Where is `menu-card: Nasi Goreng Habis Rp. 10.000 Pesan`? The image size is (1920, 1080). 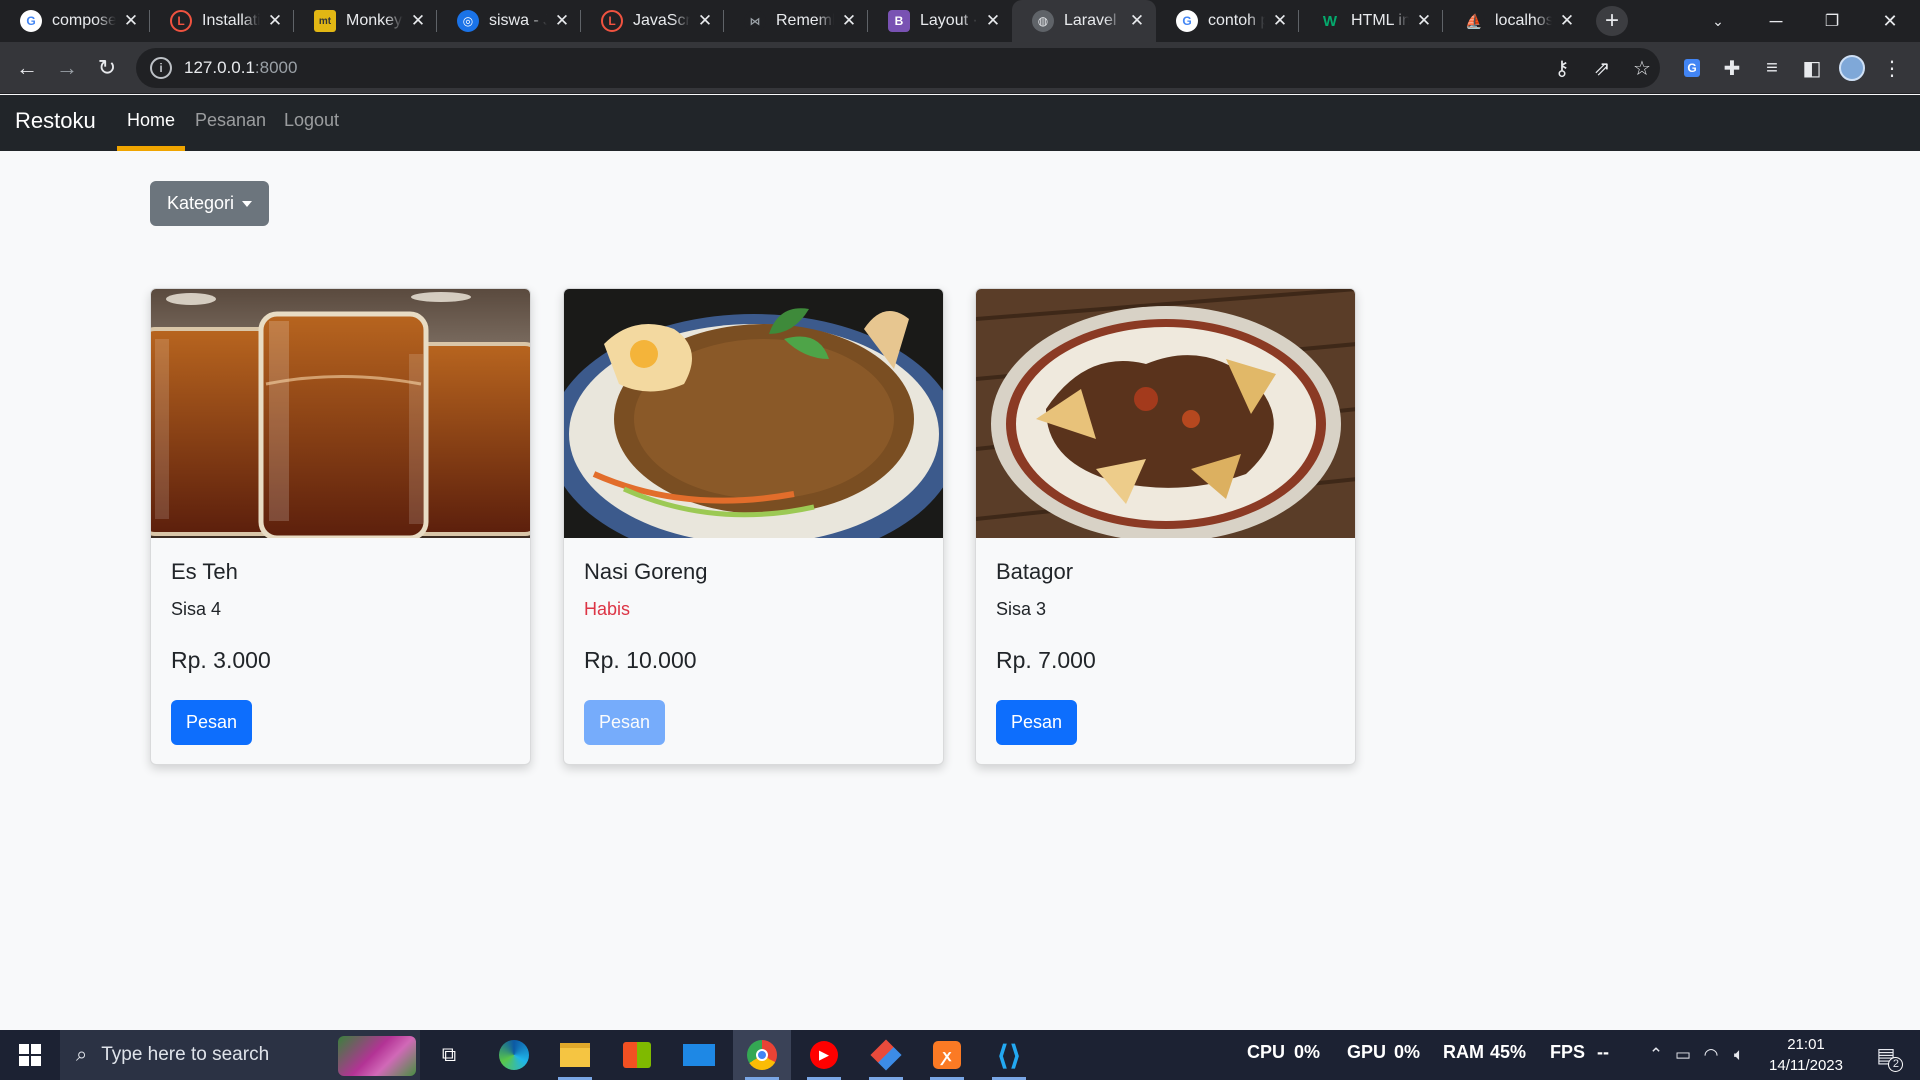
menu-card: Nasi Goreng Habis Rp. 10.000 Pesan is located at coordinates (753, 526).